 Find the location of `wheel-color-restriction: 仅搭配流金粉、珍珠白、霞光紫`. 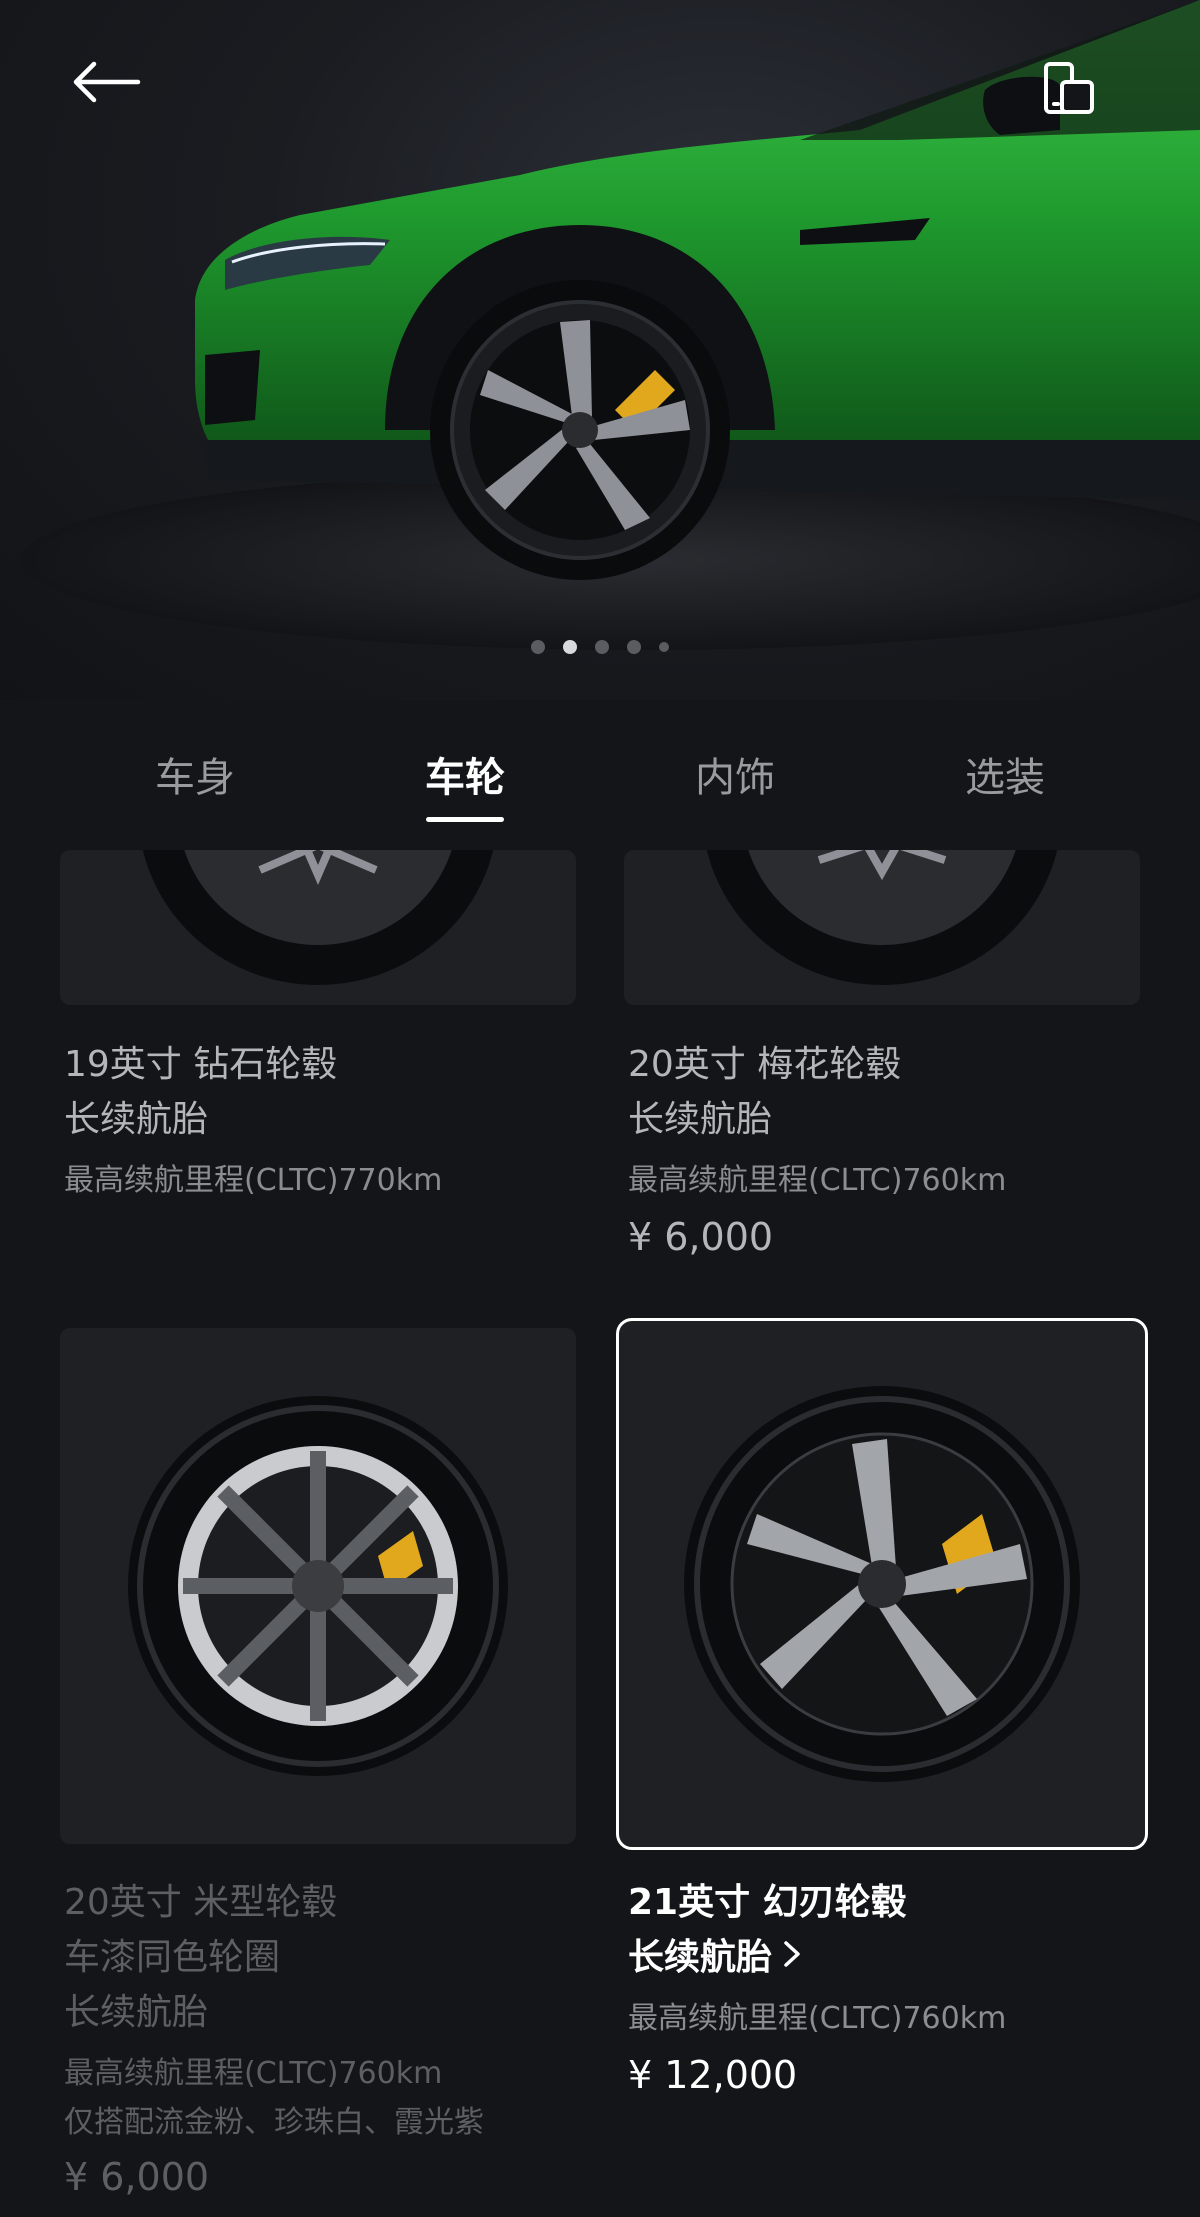

wheel-color-restriction: 仅搭配流金粉、珍珠白、霞光紫 is located at coordinates (274, 2122).